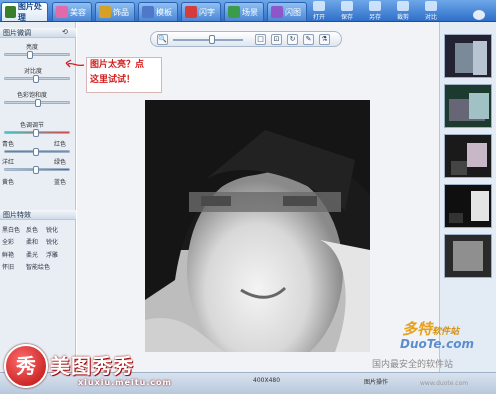 Image resolution: width=496 pixels, height=394 pixels. What do you see at coordinates (32, 241) in the screenshot?
I see `effect-item: 柔和` at bounding box center [32, 241].